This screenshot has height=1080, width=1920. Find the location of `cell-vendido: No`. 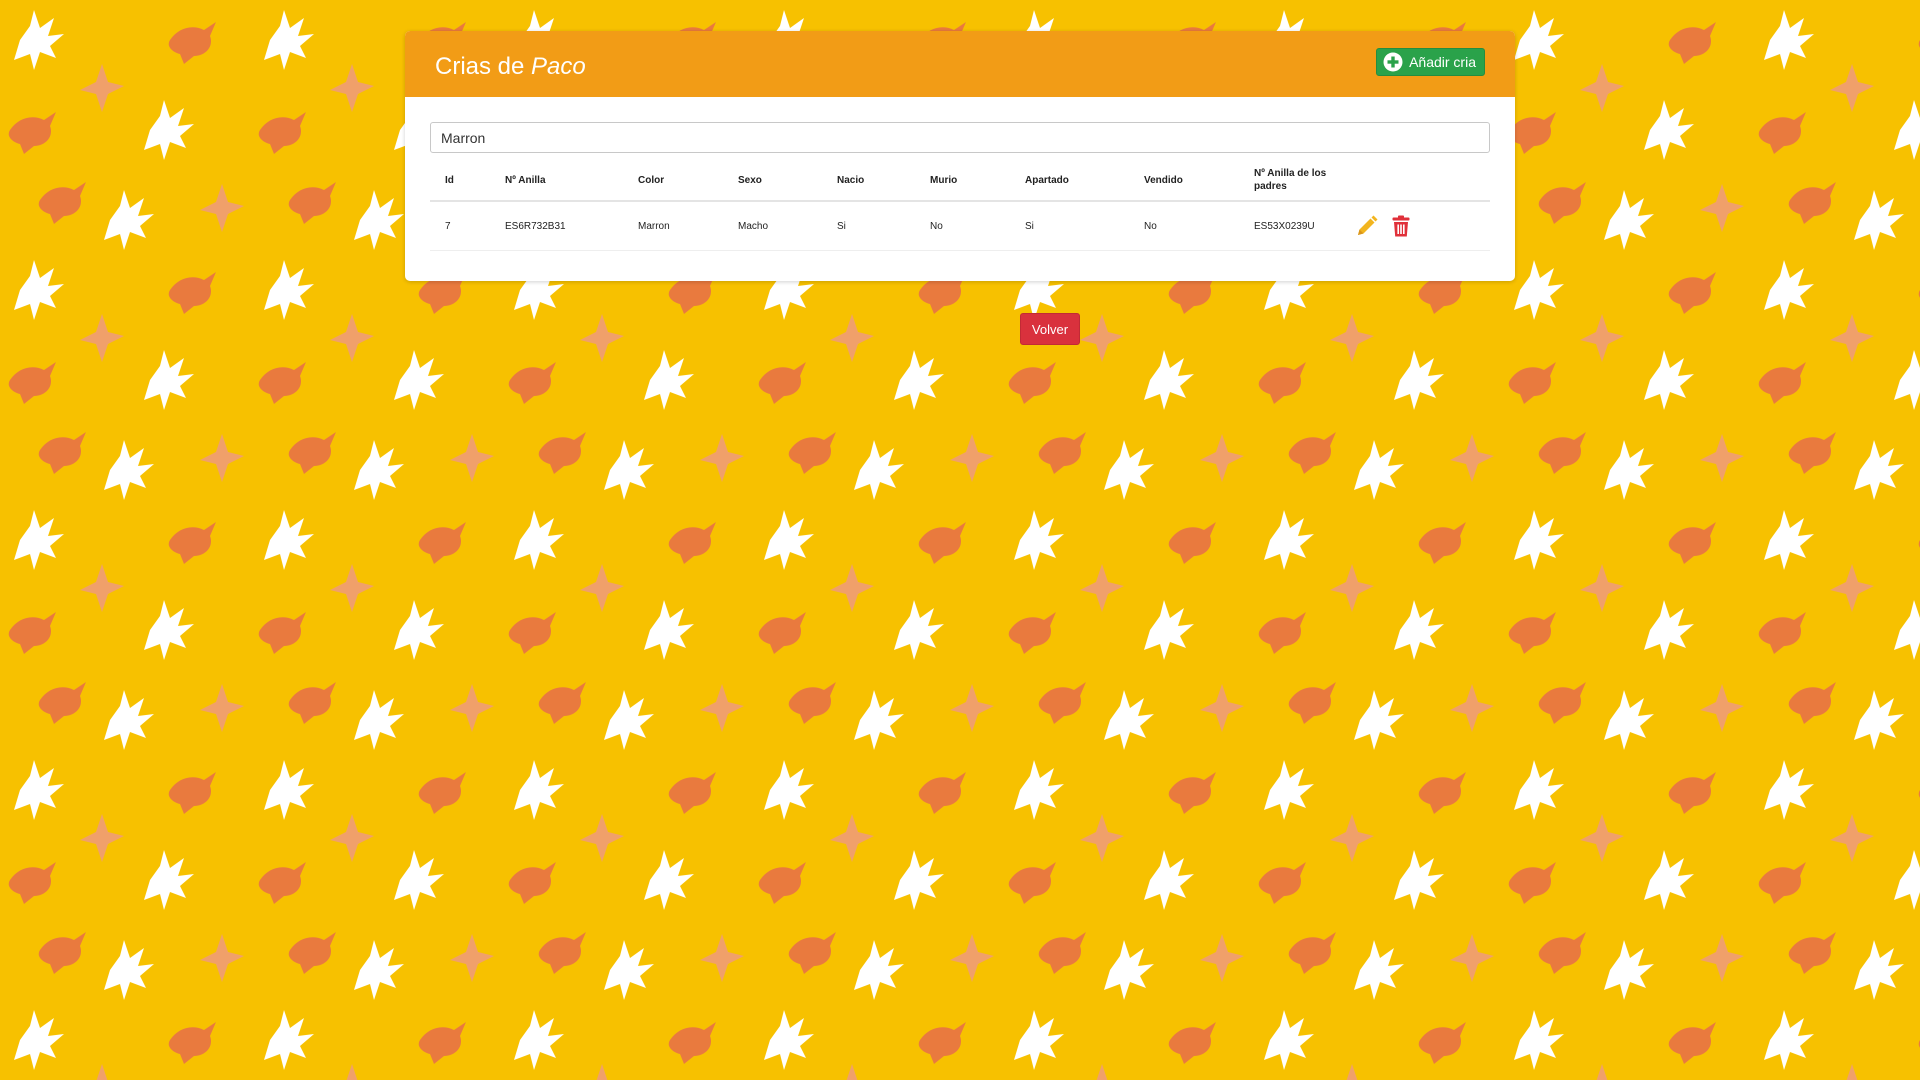

cell-vendido: No is located at coordinates (1184, 226).